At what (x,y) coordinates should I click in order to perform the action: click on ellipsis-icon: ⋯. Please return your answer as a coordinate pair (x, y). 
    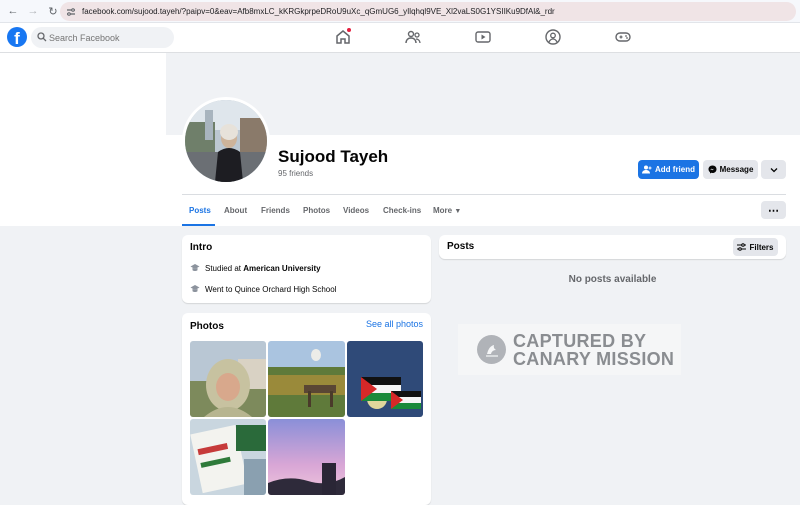
    Looking at the image, I should click on (773, 210).